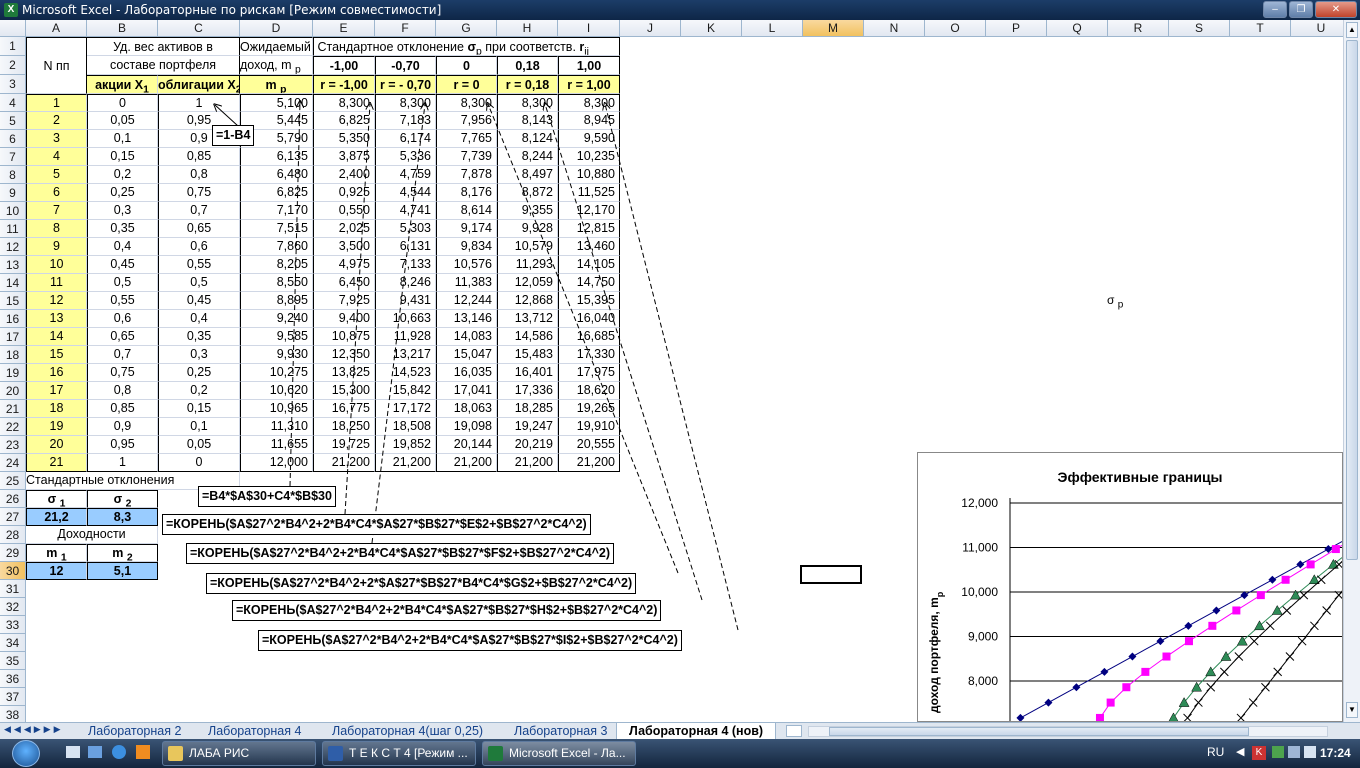 This screenshot has width=1360, height=768. Describe the element at coordinates (56, 517) in the screenshot. I see `sigma1-value: 21,2` at that location.